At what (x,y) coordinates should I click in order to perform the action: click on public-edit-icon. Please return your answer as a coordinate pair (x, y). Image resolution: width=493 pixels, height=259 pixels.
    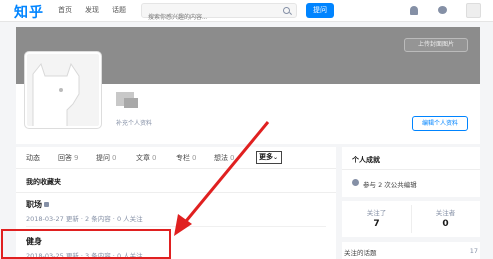
    Looking at the image, I should click on (355, 182).